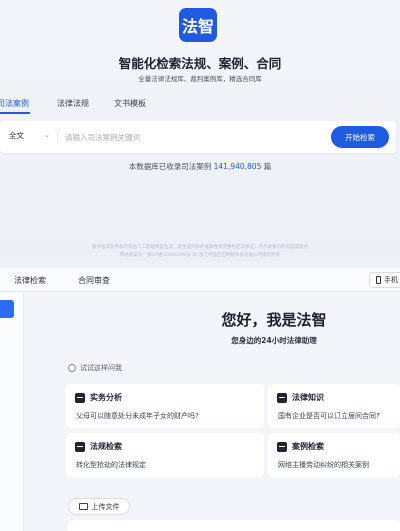  What do you see at coordinates (12, 412) in the screenshot?
I see `history-sidebar` at bounding box center [12, 412].